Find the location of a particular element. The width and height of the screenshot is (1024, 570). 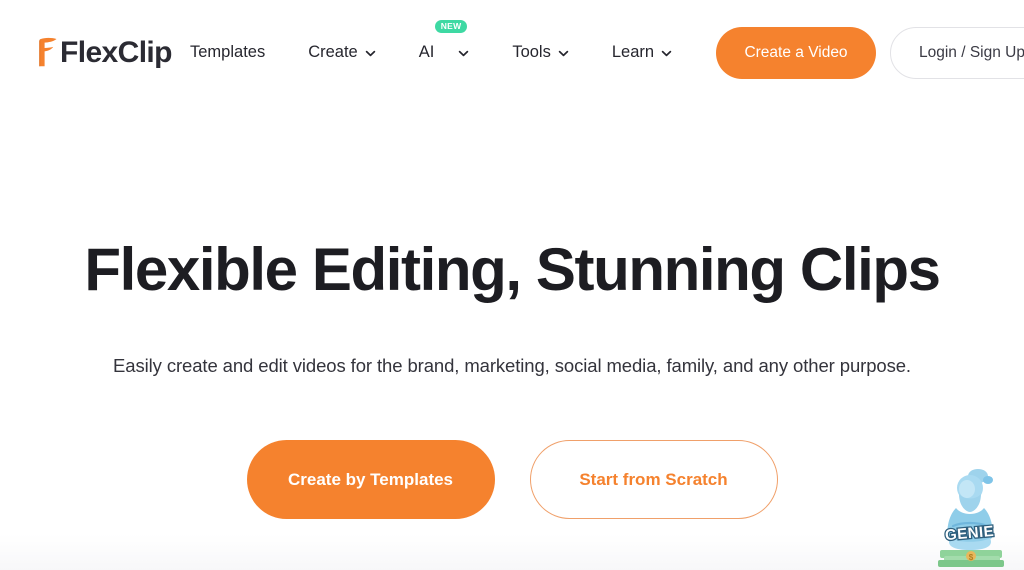

main-nav: Templates Create AI NEW Tools Learn is located at coordinates (431, 52).